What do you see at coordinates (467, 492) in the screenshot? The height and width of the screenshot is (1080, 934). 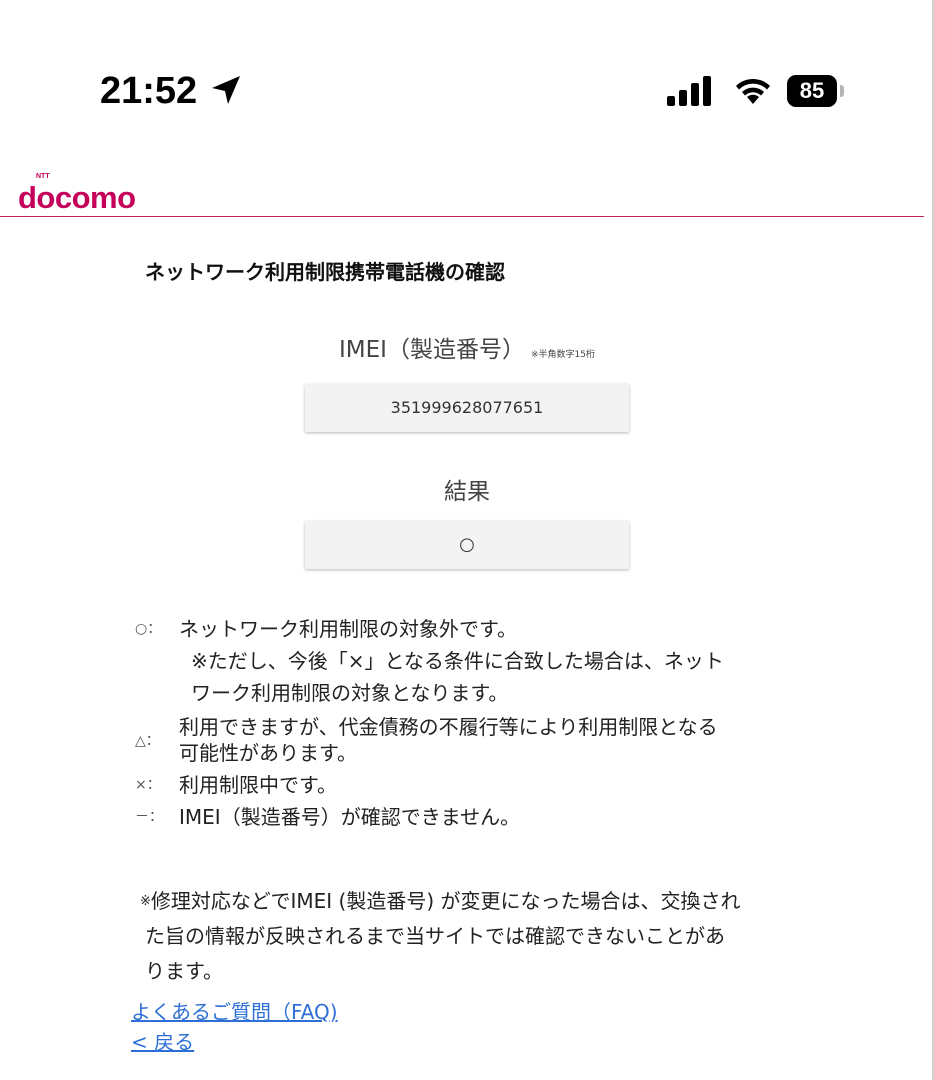 I see `result-label: 結果` at bounding box center [467, 492].